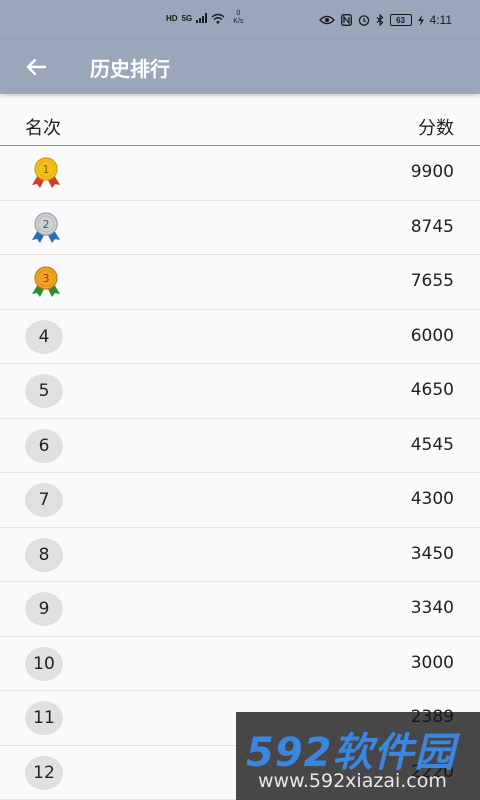 The height and width of the screenshot is (800, 480). Describe the element at coordinates (187, 18) in the screenshot. I see `network-type: 5G` at that location.